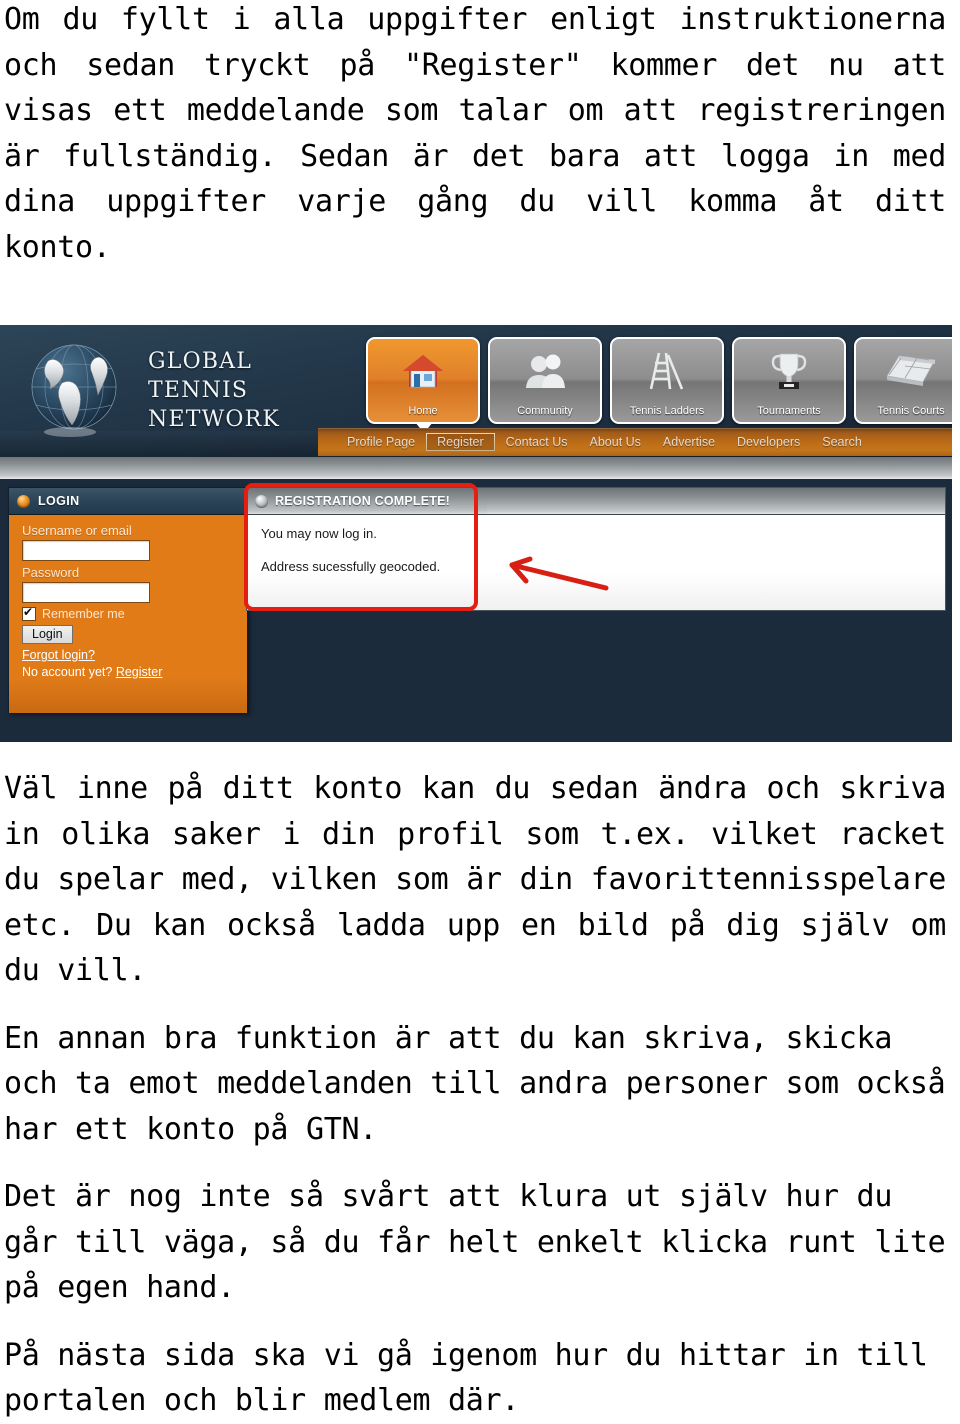 Image resolution: width=960 pixels, height=1424 pixels. Describe the element at coordinates (77, 530) in the screenshot. I see `username-label: Username or email` at that location.